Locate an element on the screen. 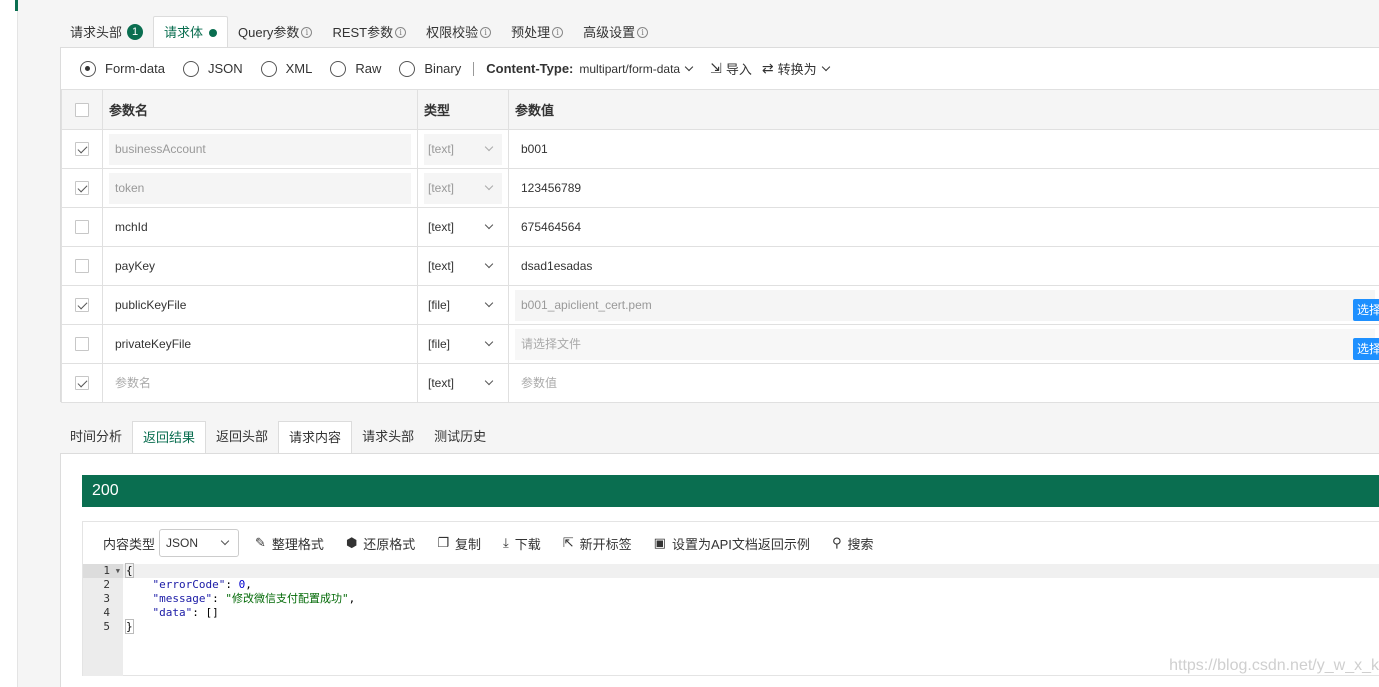  tab-auth: 权限校验 i is located at coordinates (458, 32).